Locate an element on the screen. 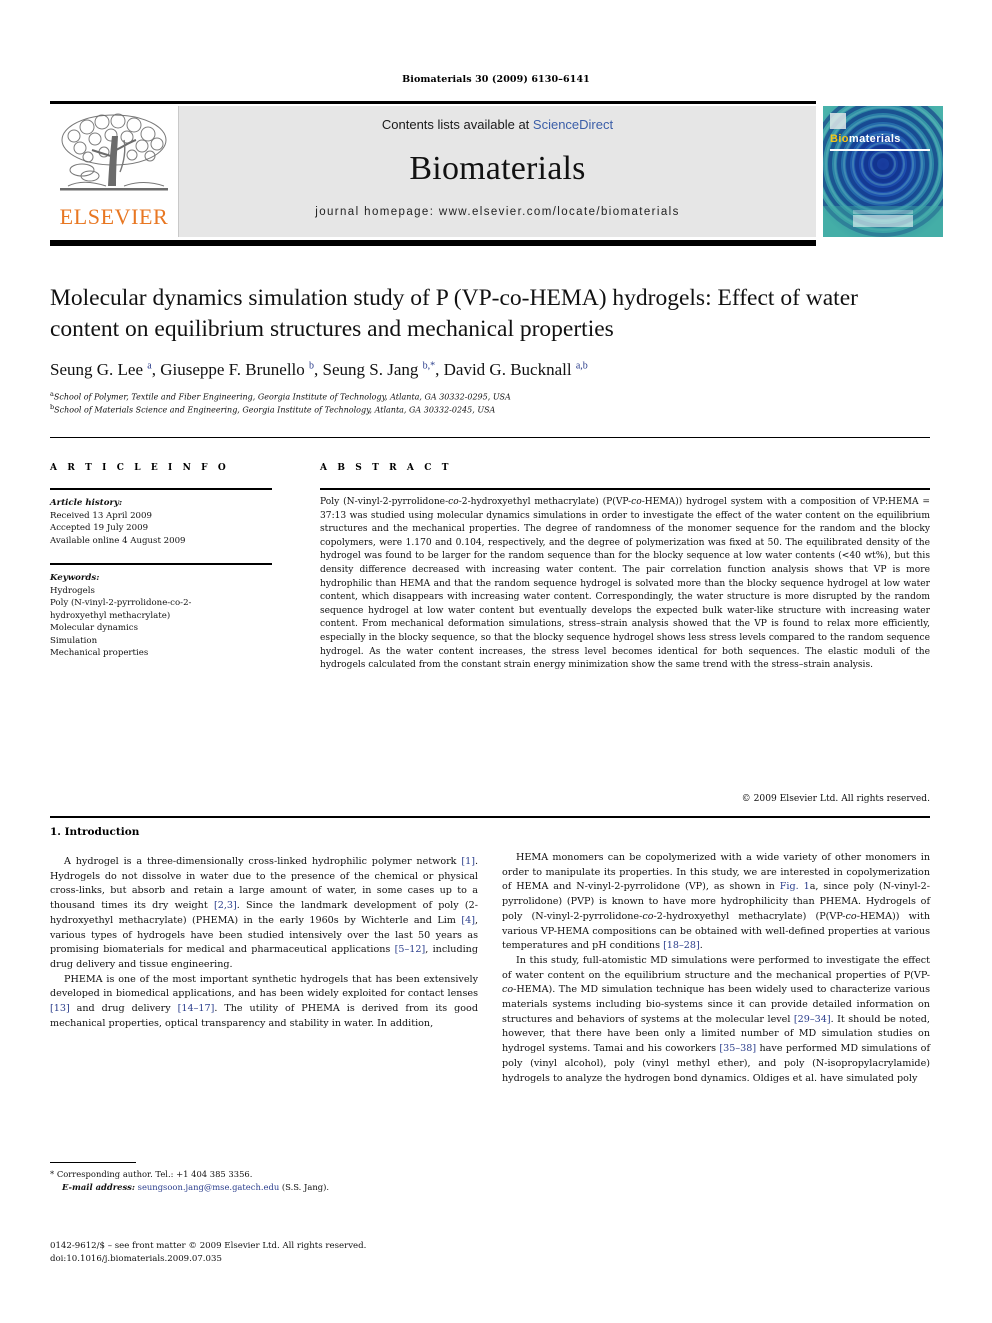 Image resolution: width=992 pixels, height=1323 pixels. article-info-heading: A R T I C L E I N F O is located at coordinates (140, 468).